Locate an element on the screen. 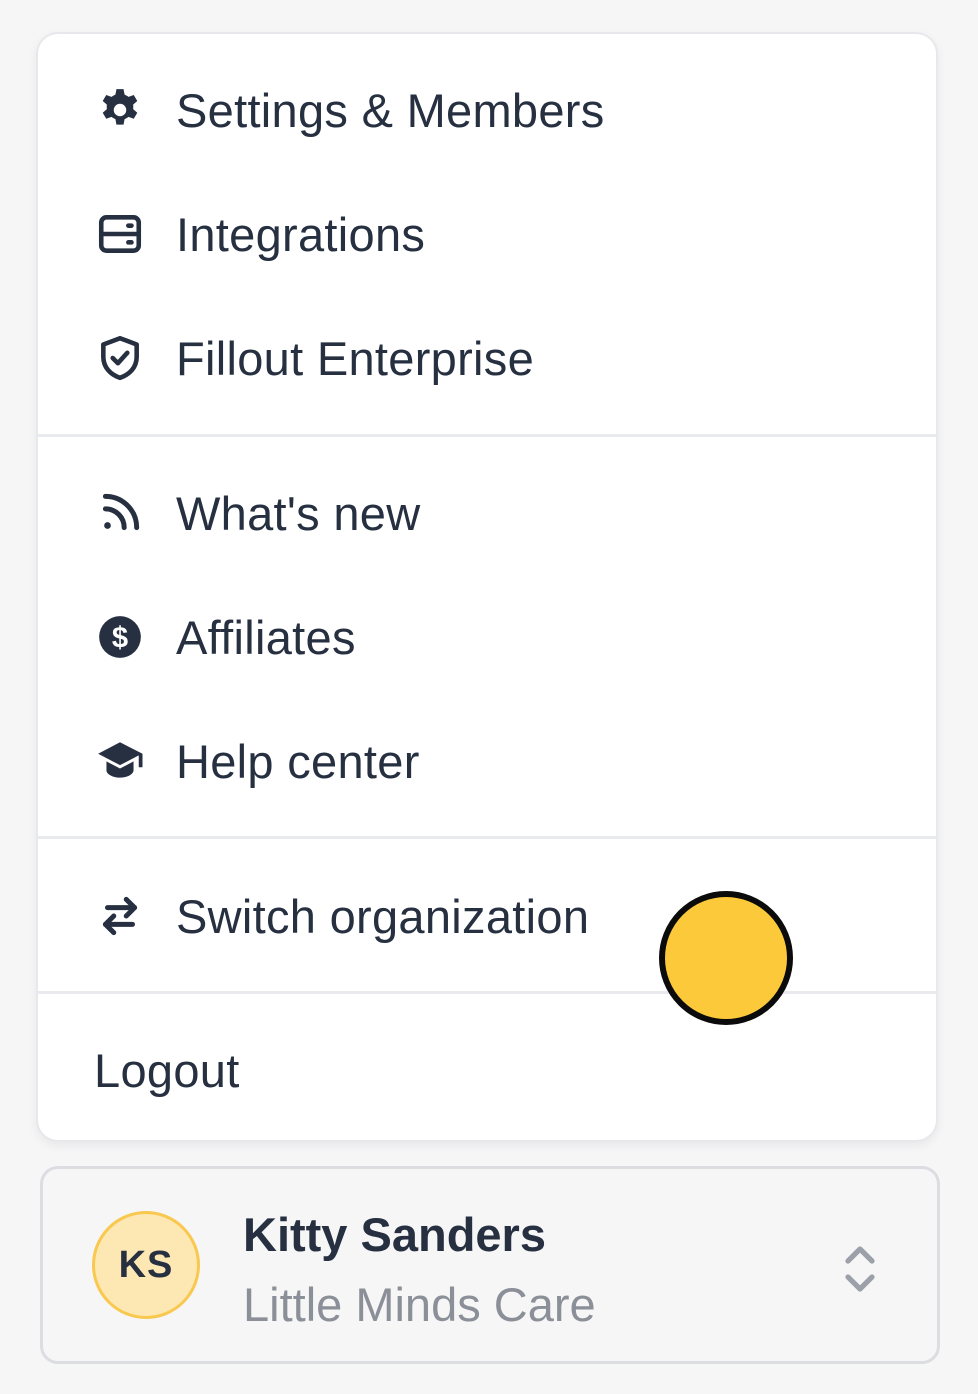  menu-item-help-center: Help center is located at coordinates (487, 761).